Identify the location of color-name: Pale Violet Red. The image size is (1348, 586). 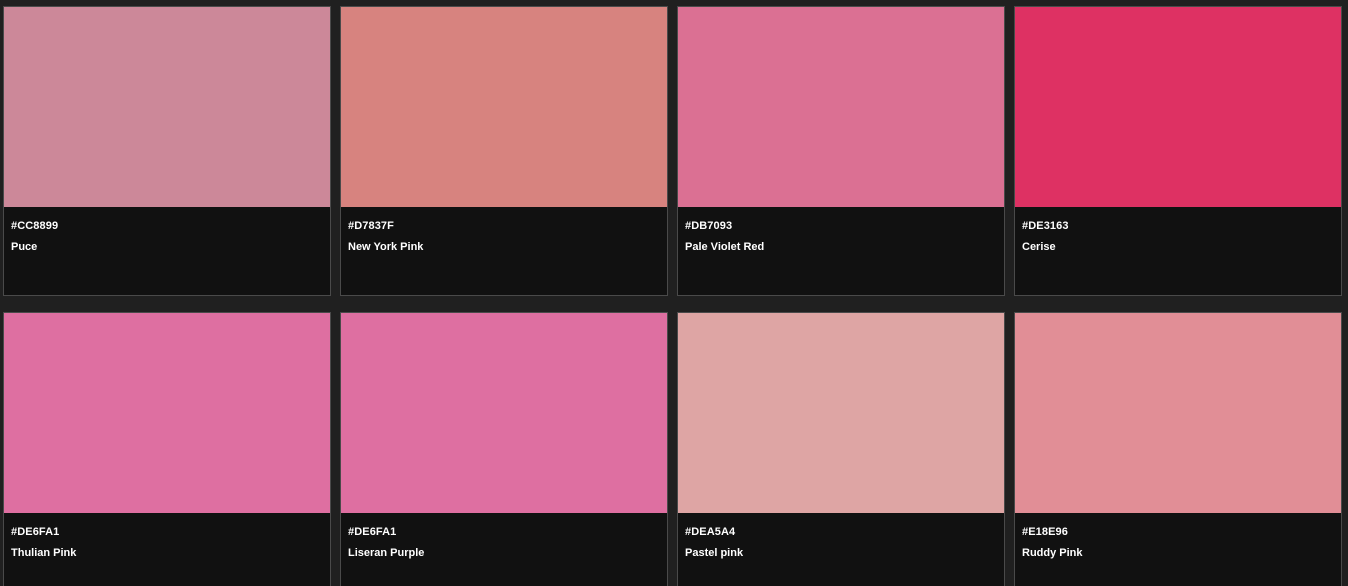
(725, 247).